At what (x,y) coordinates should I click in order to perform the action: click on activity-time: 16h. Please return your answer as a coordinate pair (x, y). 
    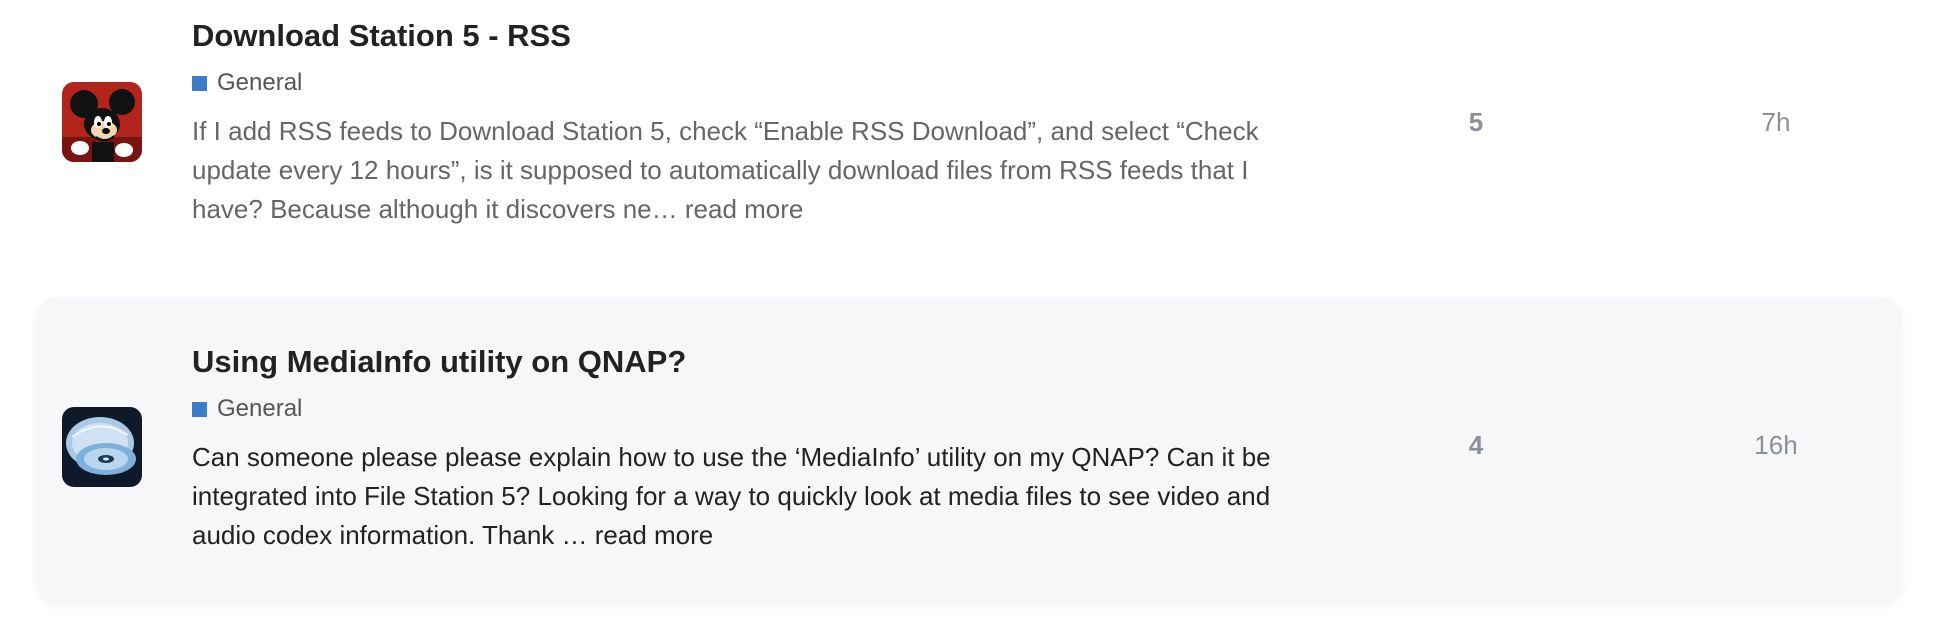
    Looking at the image, I should click on (1776, 445).